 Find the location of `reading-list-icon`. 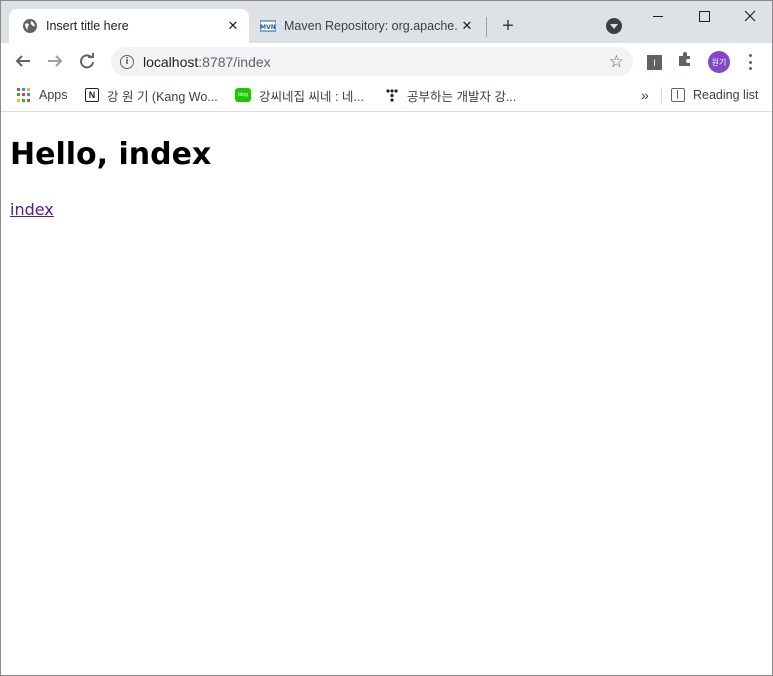

reading-list-icon is located at coordinates (678, 95).